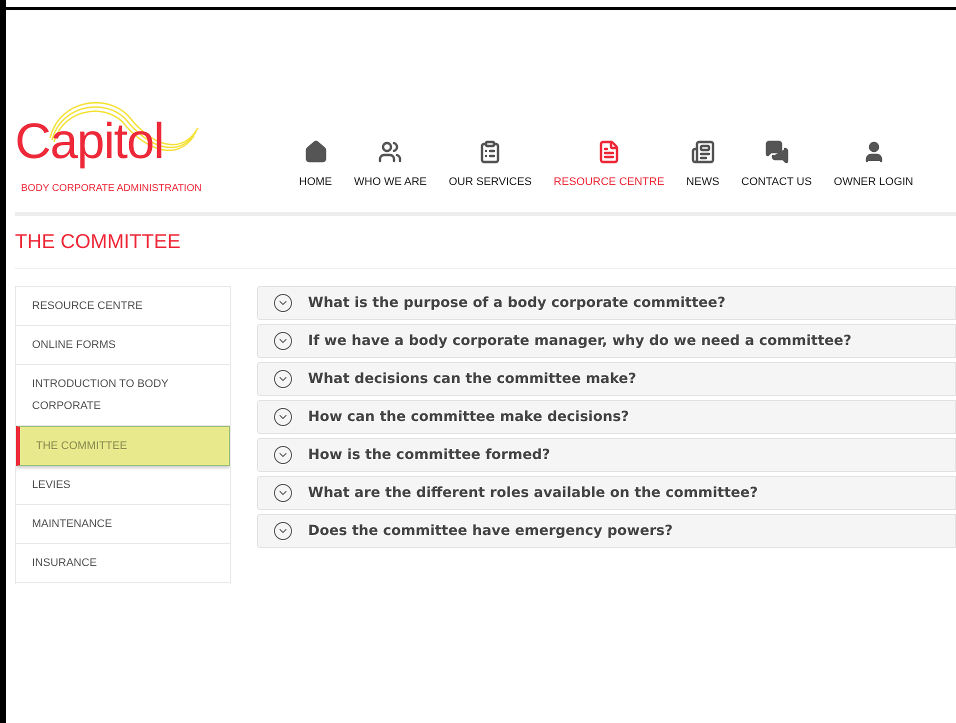  What do you see at coordinates (490, 165) in the screenshot?
I see `nav-link: OUR SERVICES` at bounding box center [490, 165].